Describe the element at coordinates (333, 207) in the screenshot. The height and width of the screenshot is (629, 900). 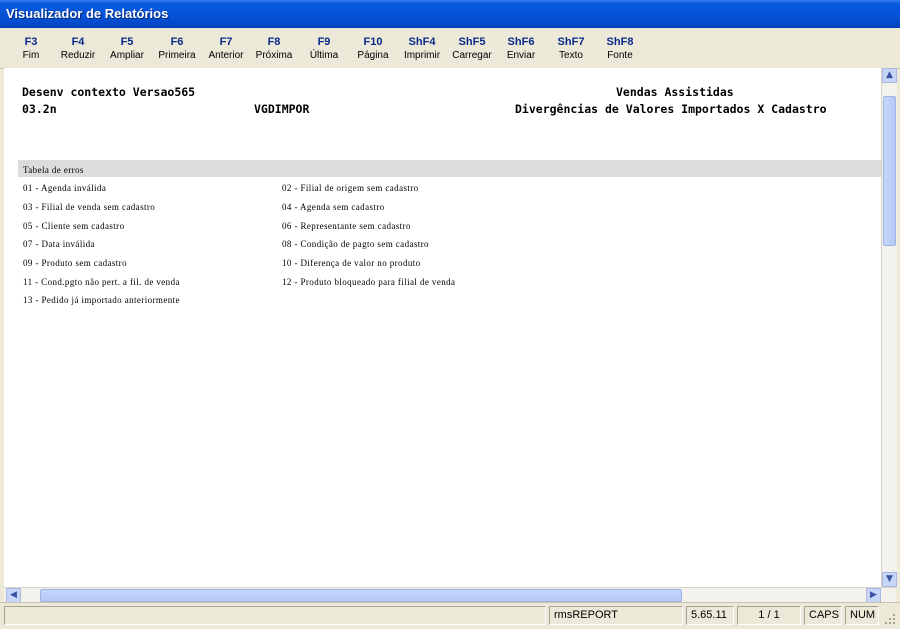
I see `error-item: 04 - Agenda sem cadastro` at that location.